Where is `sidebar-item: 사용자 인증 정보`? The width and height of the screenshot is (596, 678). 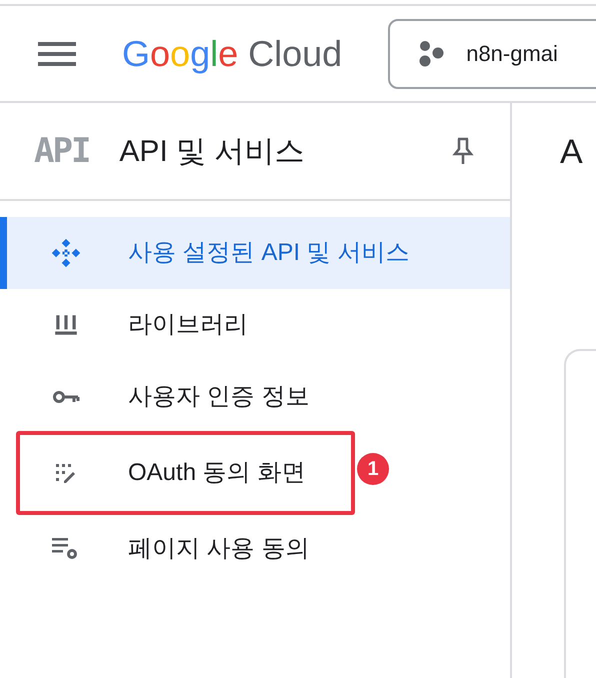
sidebar-item: 사용자 인증 정보 is located at coordinates (170, 397).